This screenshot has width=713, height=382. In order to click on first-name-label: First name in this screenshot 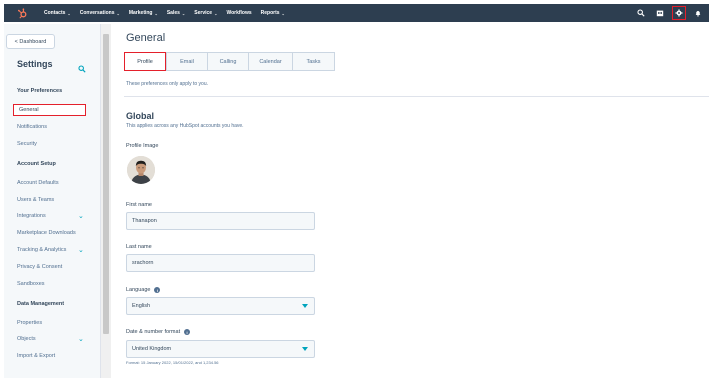, I will do `click(139, 205)`.